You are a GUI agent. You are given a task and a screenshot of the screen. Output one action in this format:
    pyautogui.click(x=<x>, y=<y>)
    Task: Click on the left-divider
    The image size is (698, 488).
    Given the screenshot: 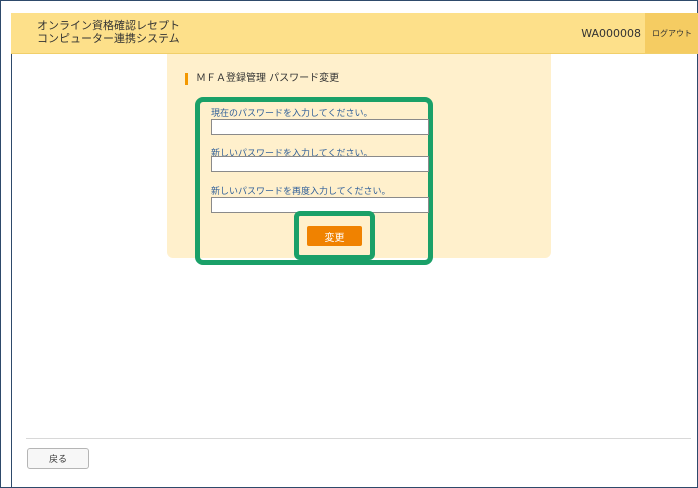 What is the action you would take?
    pyautogui.click(x=11, y=271)
    